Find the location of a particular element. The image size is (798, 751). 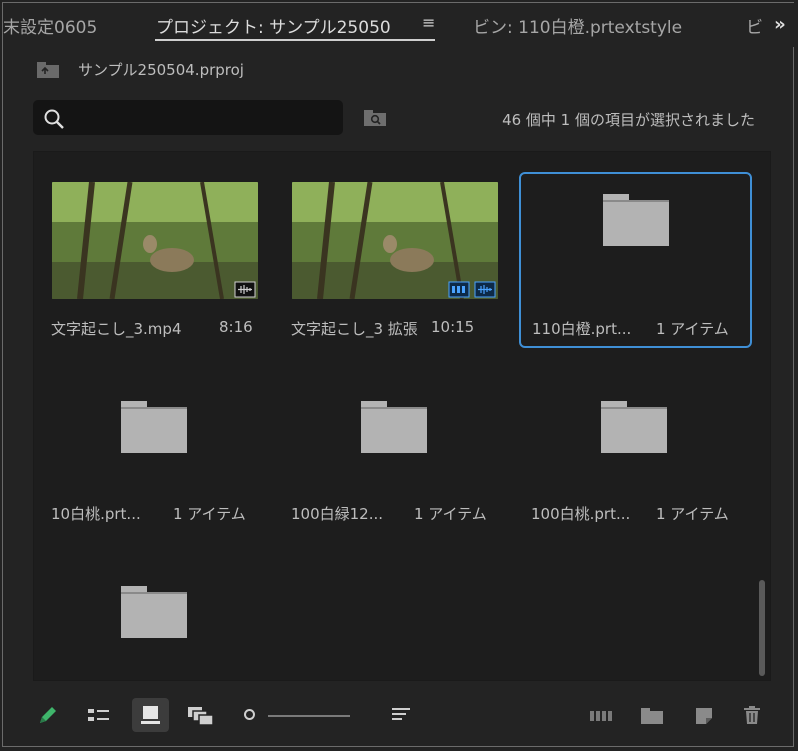

vertical-scrollbar is located at coordinates (762, 628).